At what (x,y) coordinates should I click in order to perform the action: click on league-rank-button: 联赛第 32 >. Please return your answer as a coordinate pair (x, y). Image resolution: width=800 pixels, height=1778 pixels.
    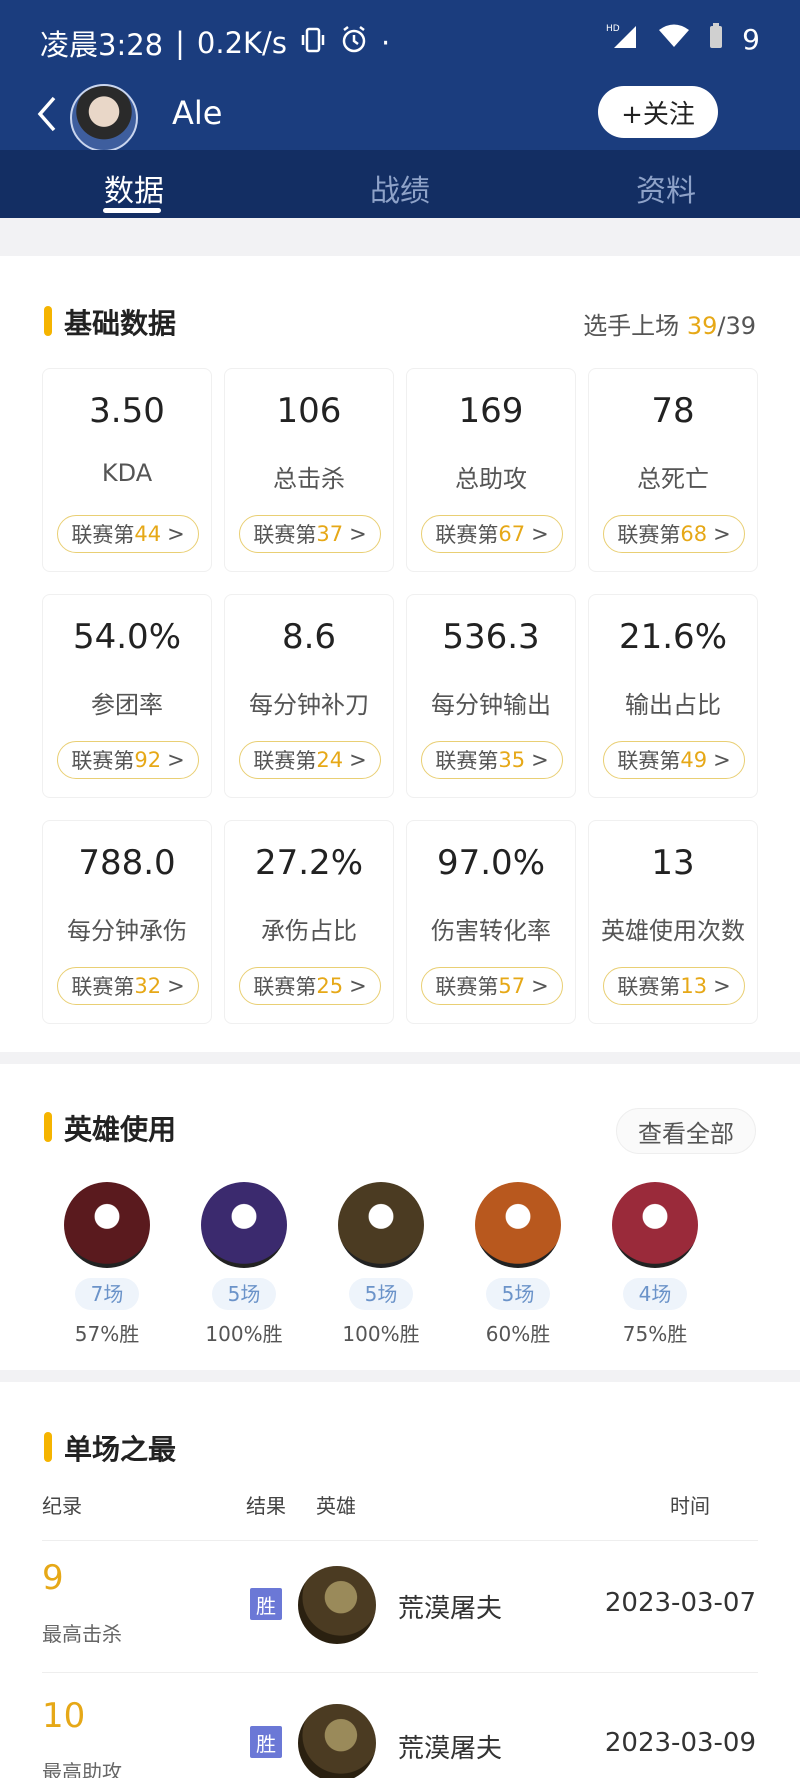
    Looking at the image, I should click on (128, 986).